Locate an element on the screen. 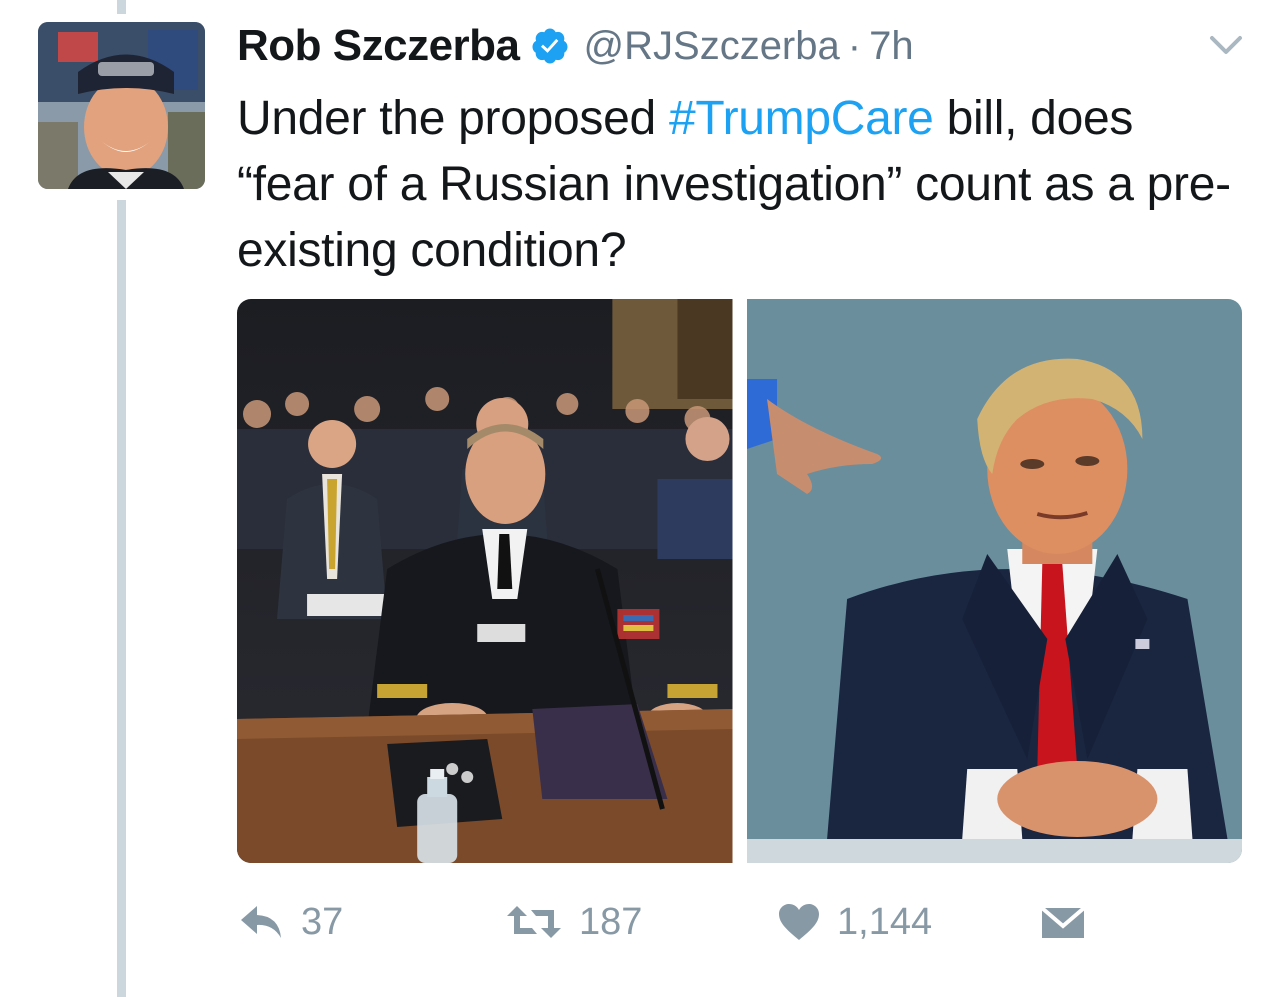  reply-button: 37 is located at coordinates (290, 922).